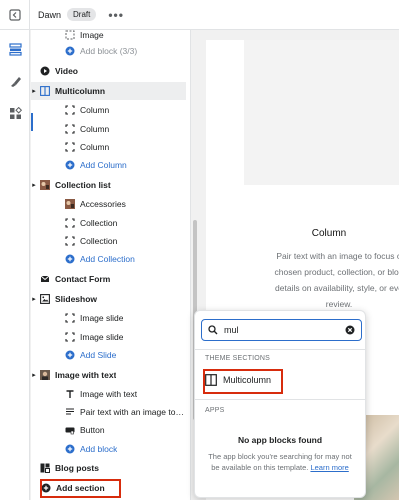  Describe the element at coordinates (92, 35) in the screenshot. I see `sidebar-row-label: Image` at that location.